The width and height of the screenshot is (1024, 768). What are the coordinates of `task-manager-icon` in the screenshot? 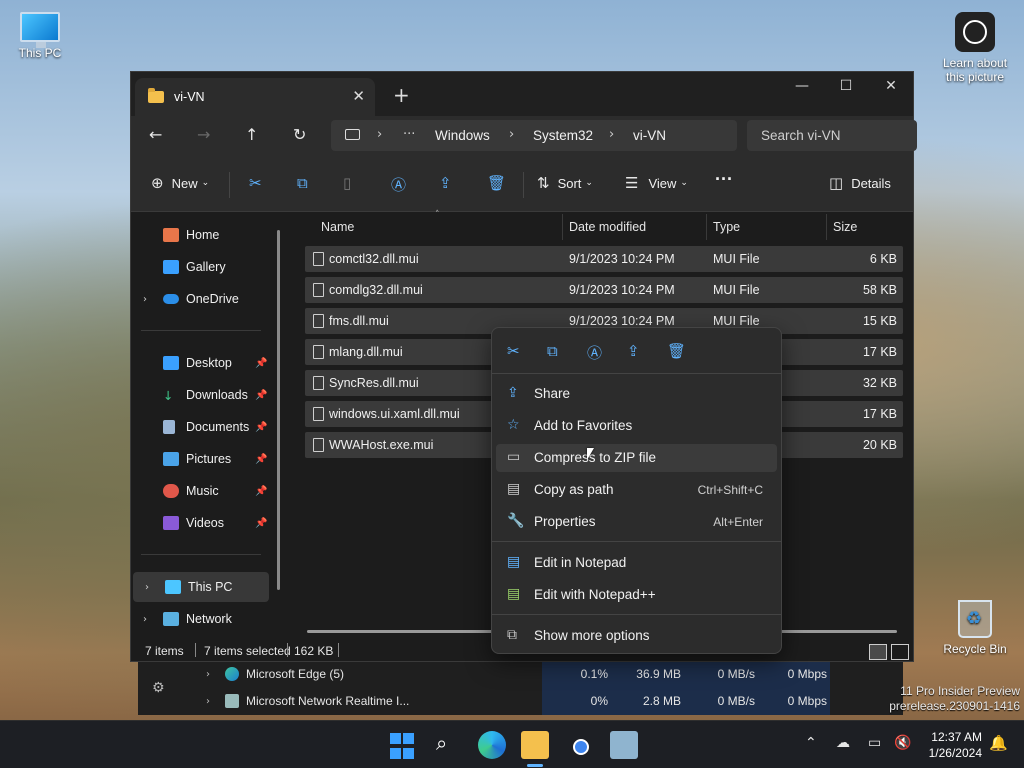 It's located at (624, 745).